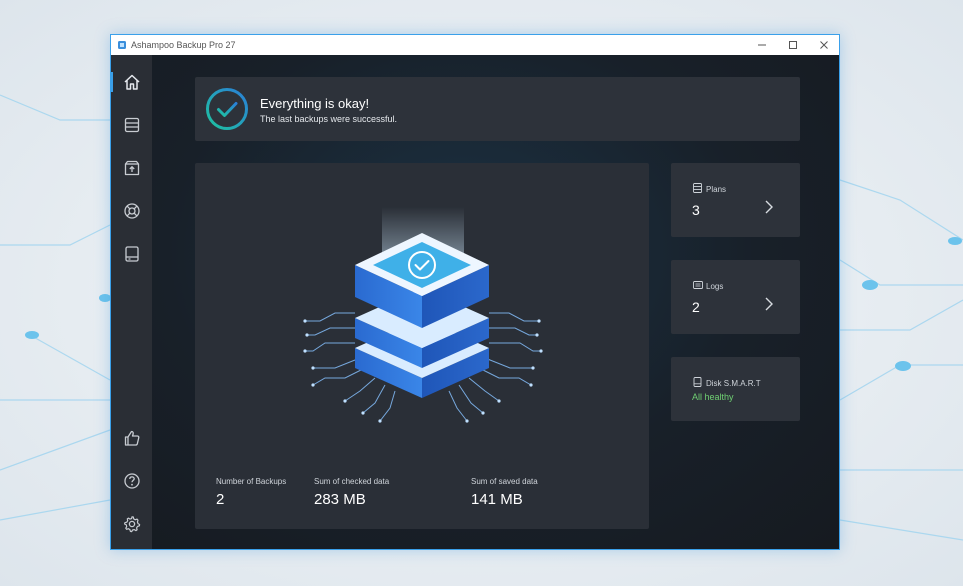 The width and height of the screenshot is (963, 586). What do you see at coordinates (475, 45) in the screenshot?
I see `title-bar: Ashampoo Backup Pro 27` at bounding box center [475, 45].